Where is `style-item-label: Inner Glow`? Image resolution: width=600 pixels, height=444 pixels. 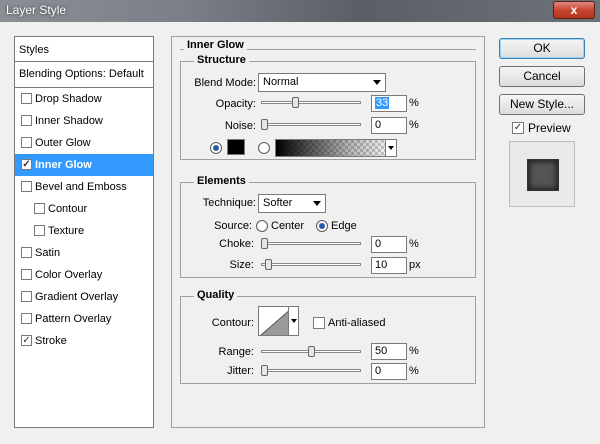 style-item-label: Inner Glow is located at coordinates (63, 165).